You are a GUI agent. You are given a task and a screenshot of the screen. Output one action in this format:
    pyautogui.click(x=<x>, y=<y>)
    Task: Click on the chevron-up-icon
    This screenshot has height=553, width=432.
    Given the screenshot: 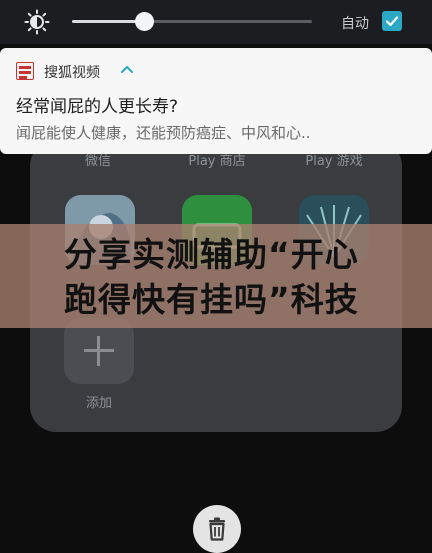 What is the action you would take?
    pyautogui.click(x=127, y=69)
    